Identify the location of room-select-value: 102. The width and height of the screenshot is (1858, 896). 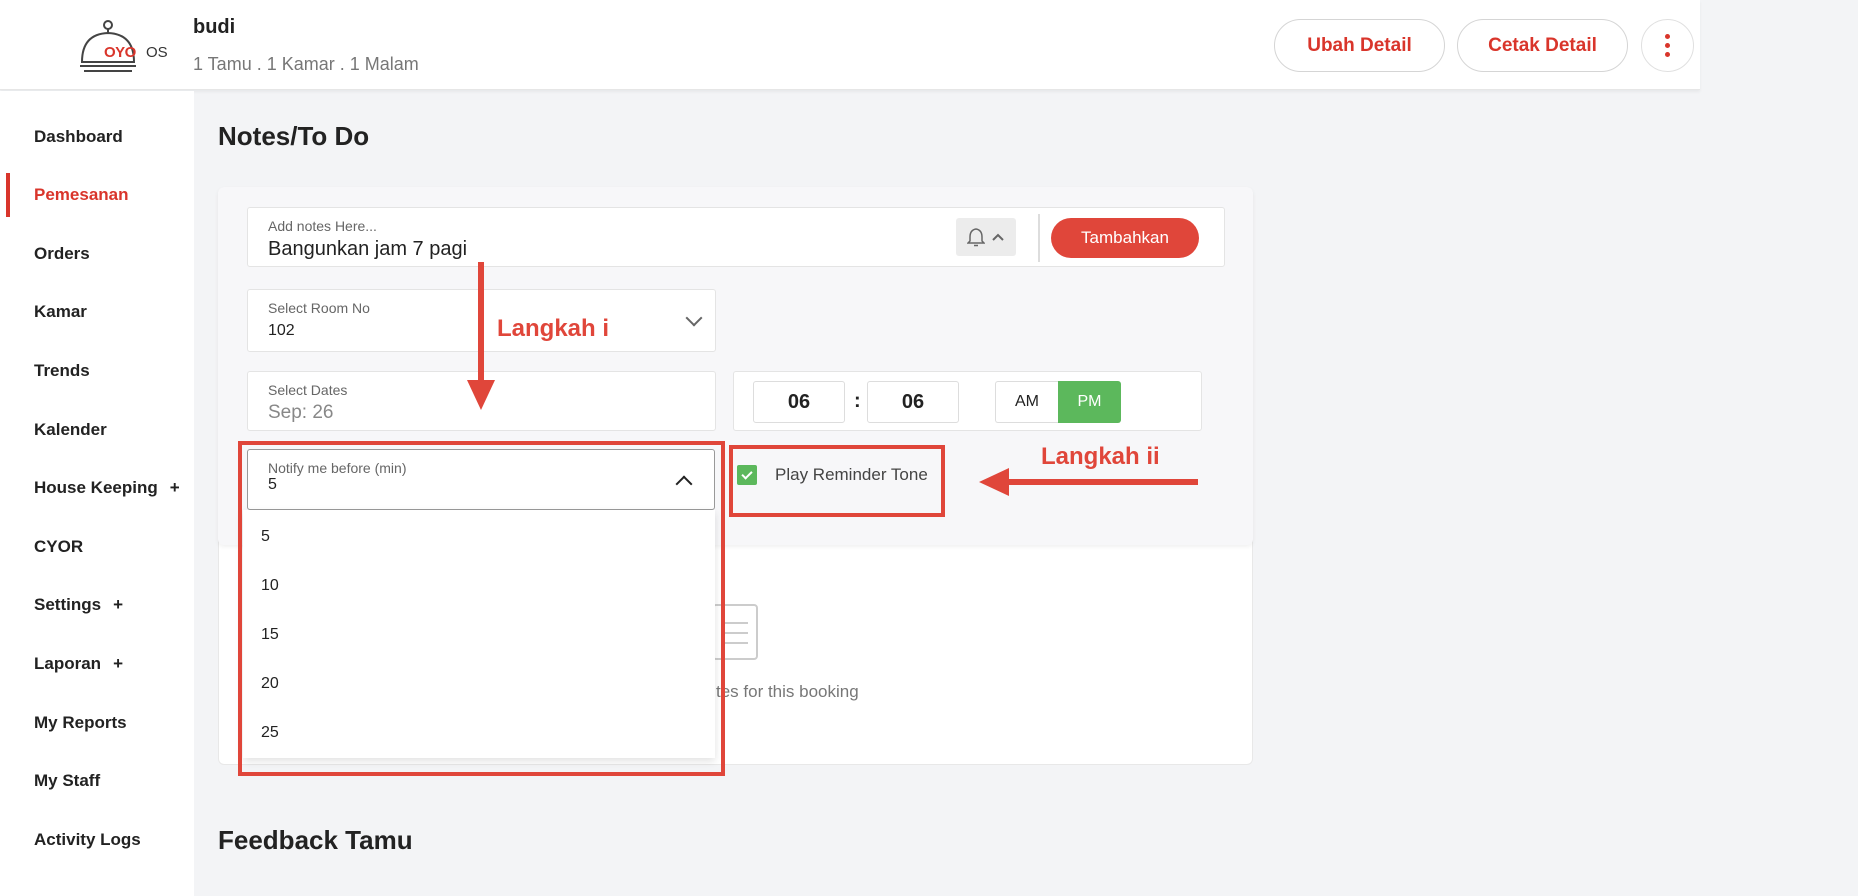
(281, 330).